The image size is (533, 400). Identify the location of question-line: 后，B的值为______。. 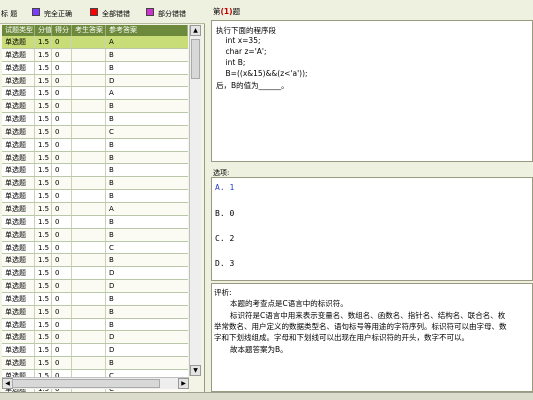
(252, 85).